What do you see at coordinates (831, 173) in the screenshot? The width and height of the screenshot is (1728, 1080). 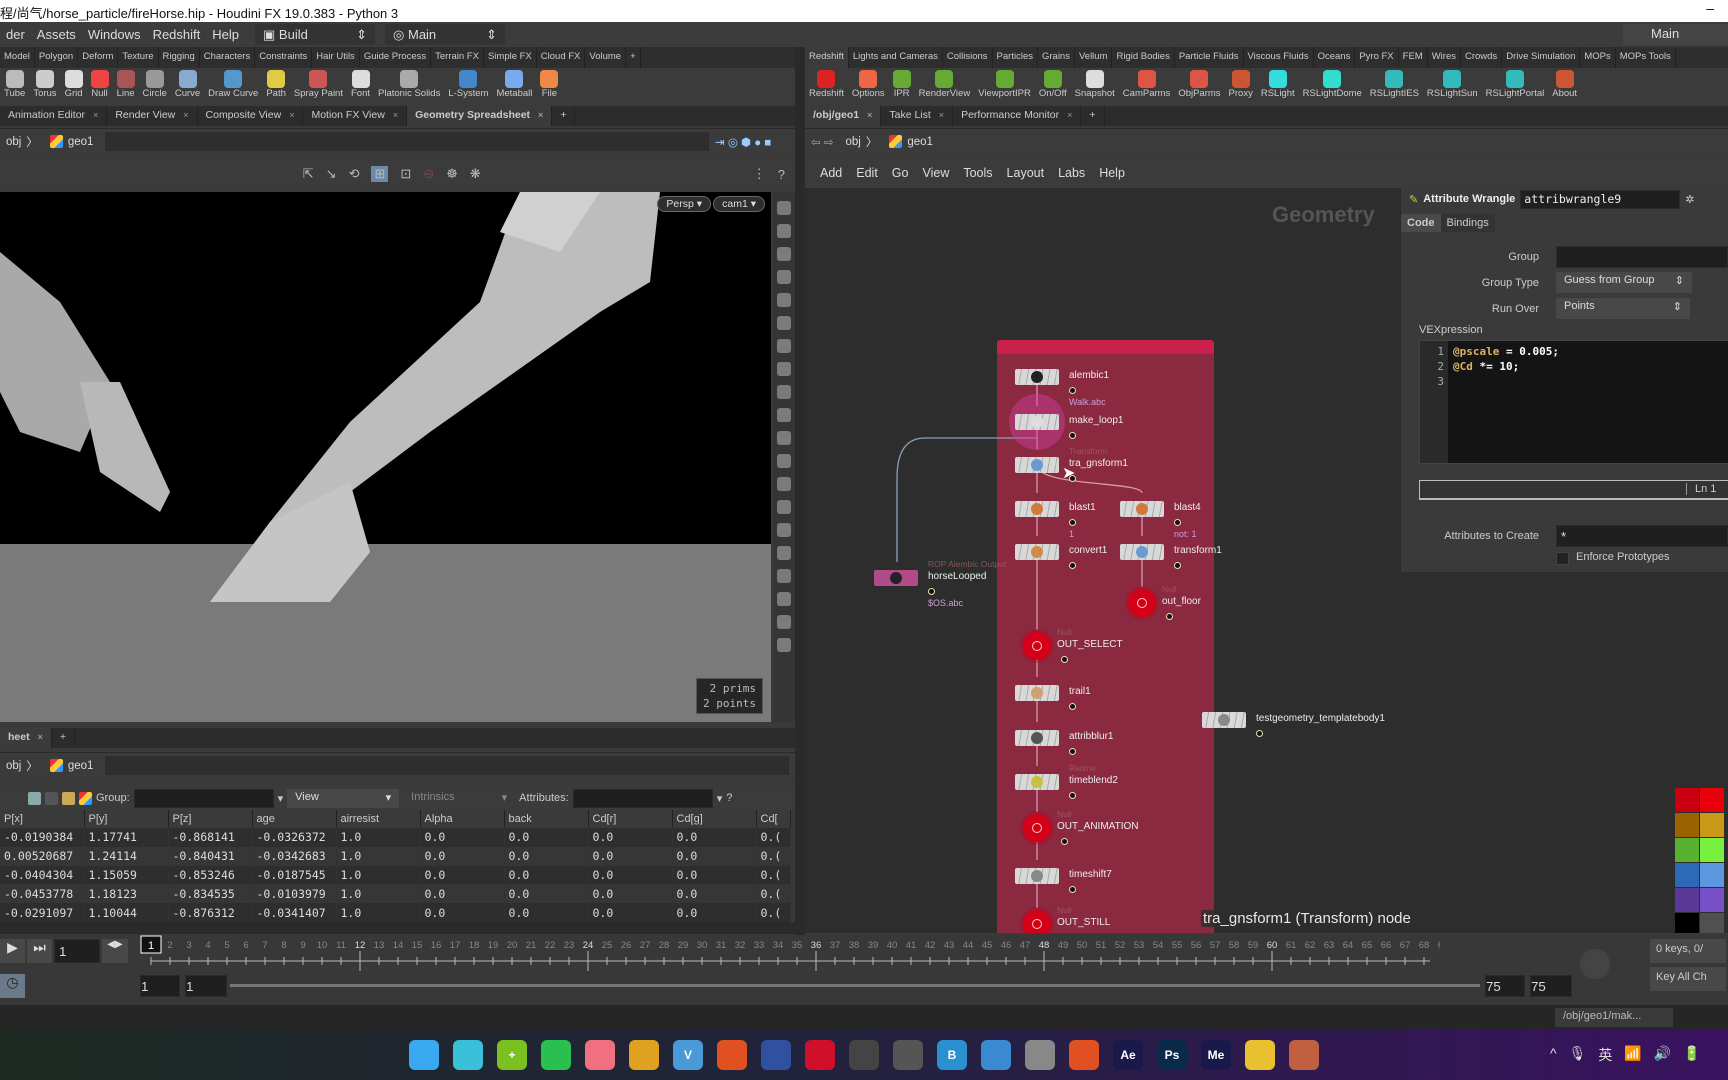 I see `network-menu-add: Add` at bounding box center [831, 173].